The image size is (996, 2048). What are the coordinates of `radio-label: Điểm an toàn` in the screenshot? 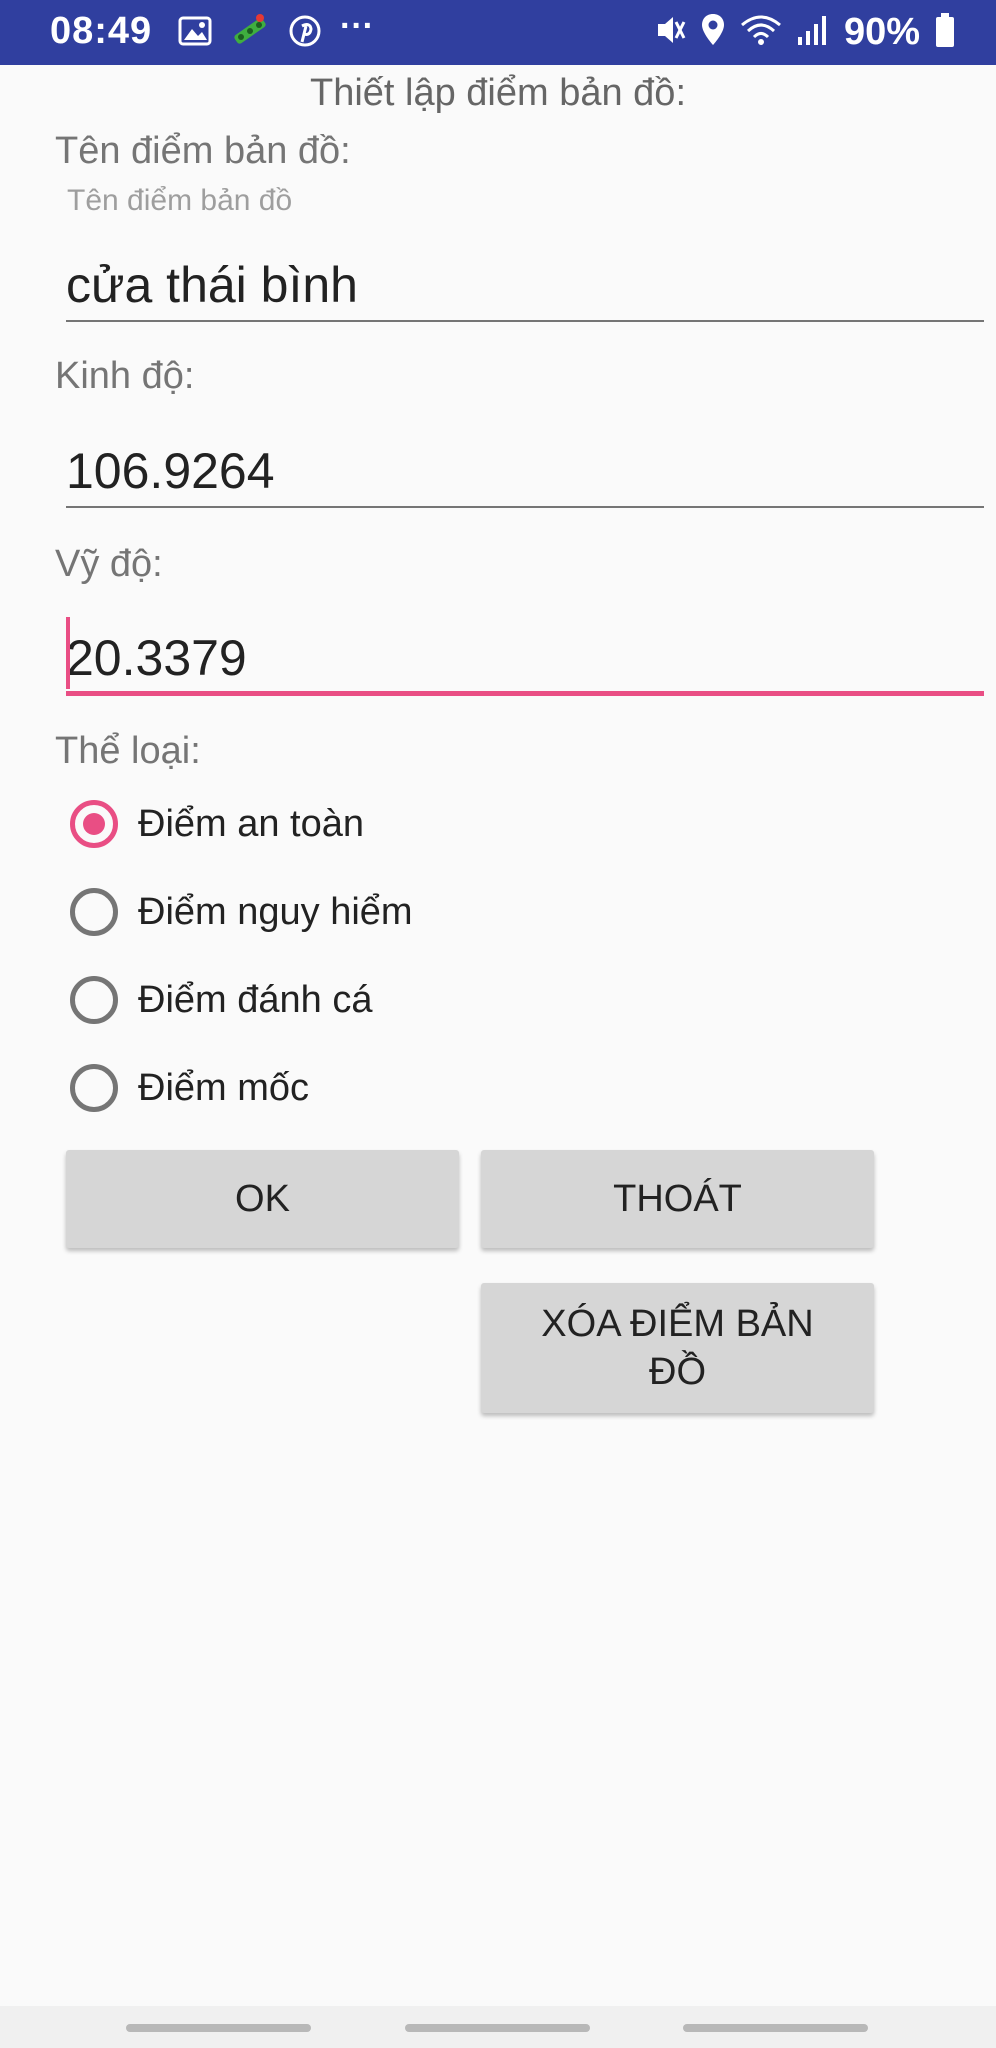 It's located at (251, 823).